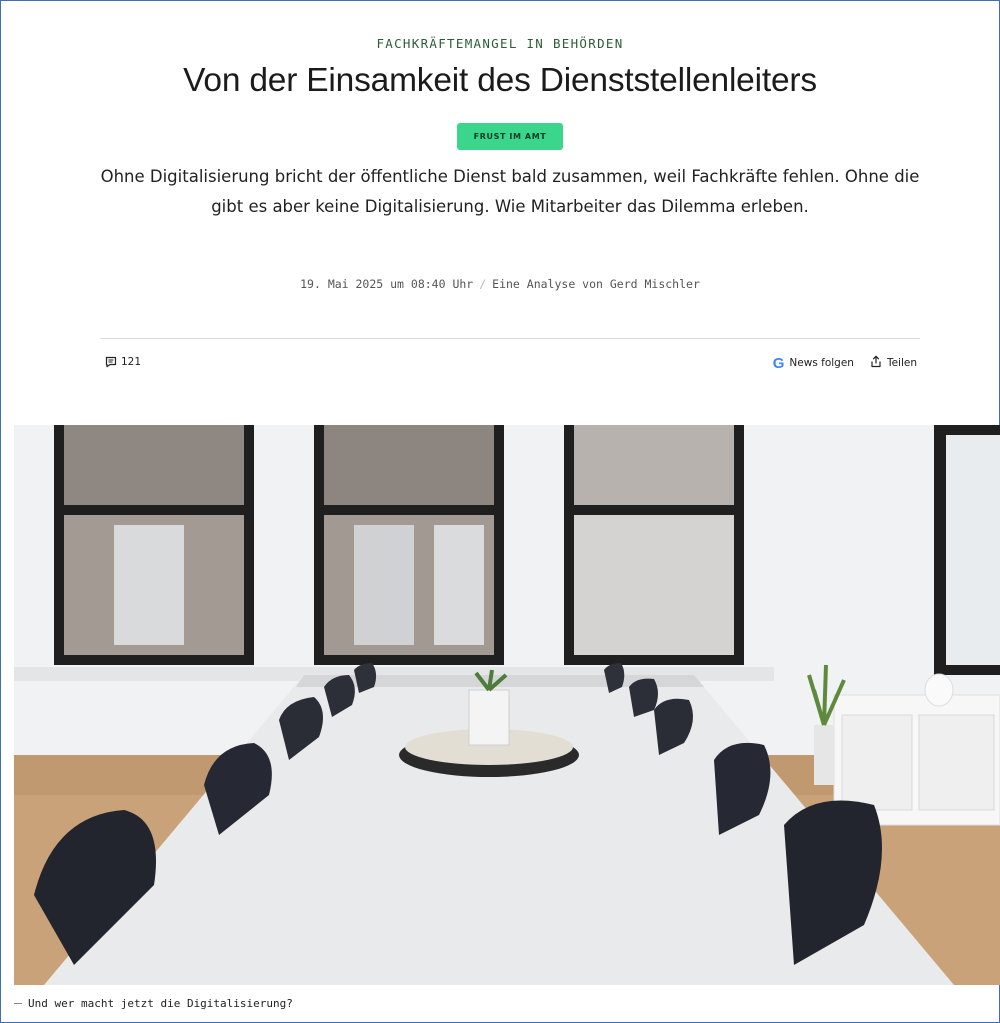 This screenshot has width=1000, height=1023. Describe the element at coordinates (160, 1003) in the screenshot. I see `image-caption: Und wer macht jetzt die Digitalisierung?` at that location.